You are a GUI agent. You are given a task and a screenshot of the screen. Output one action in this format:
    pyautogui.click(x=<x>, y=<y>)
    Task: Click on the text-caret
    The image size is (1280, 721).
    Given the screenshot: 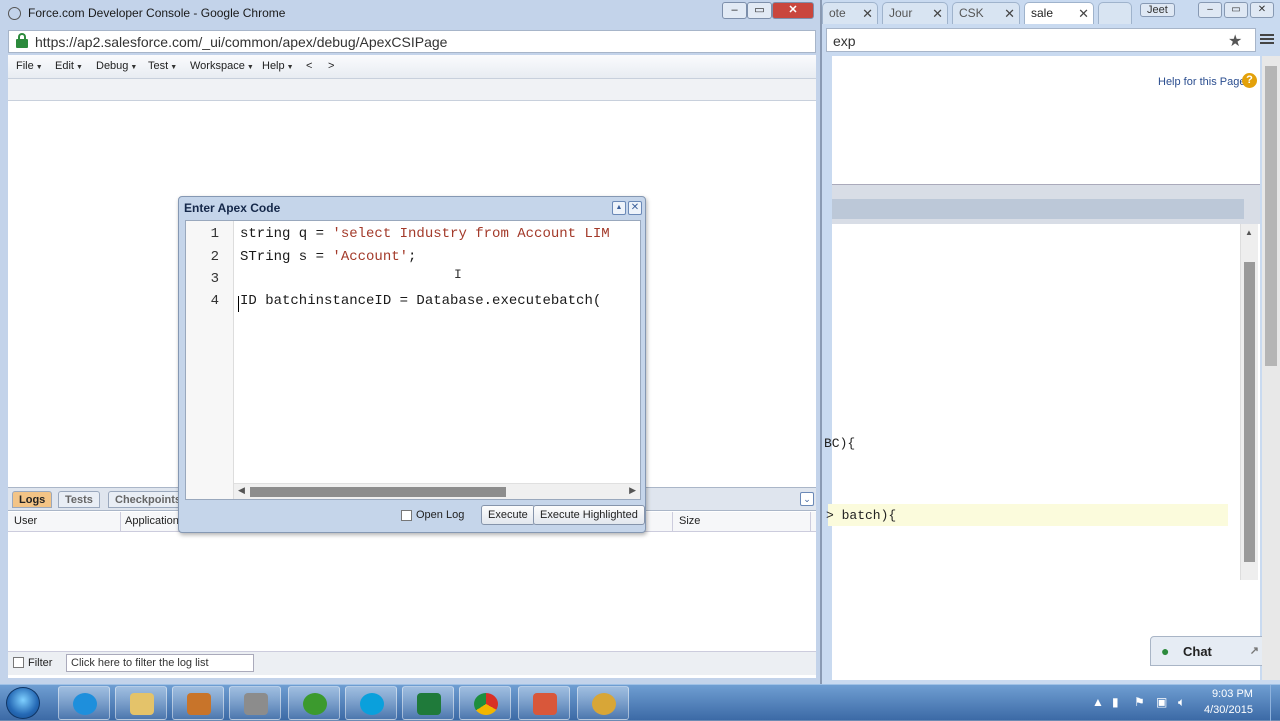 What is the action you would take?
    pyautogui.click(x=238, y=304)
    